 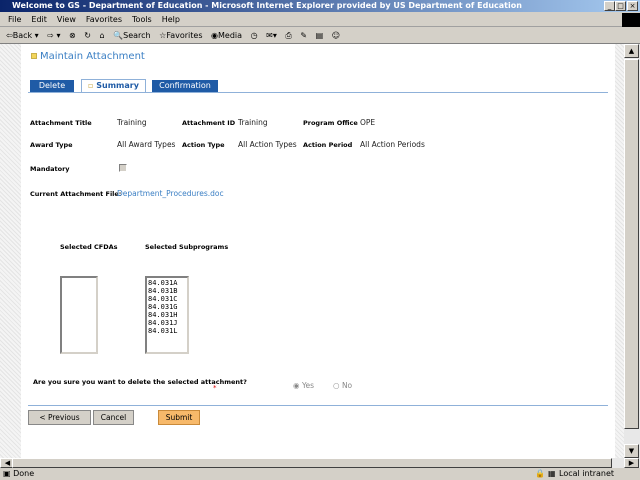 What do you see at coordinates (51, 145) in the screenshot?
I see `award-type-label: Award Type` at bounding box center [51, 145].